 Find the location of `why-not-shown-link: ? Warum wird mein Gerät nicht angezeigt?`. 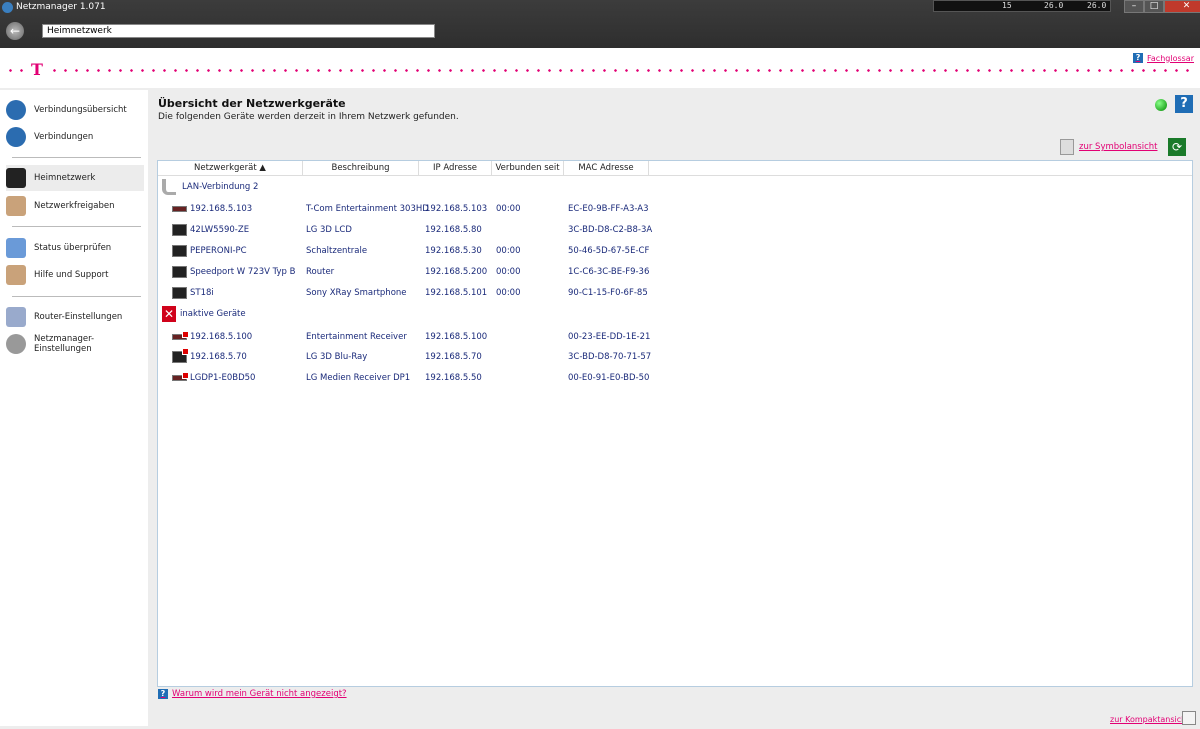

why-not-shown-link: ? Warum wird mein Gerät nicht angezeigt? is located at coordinates (252, 694).